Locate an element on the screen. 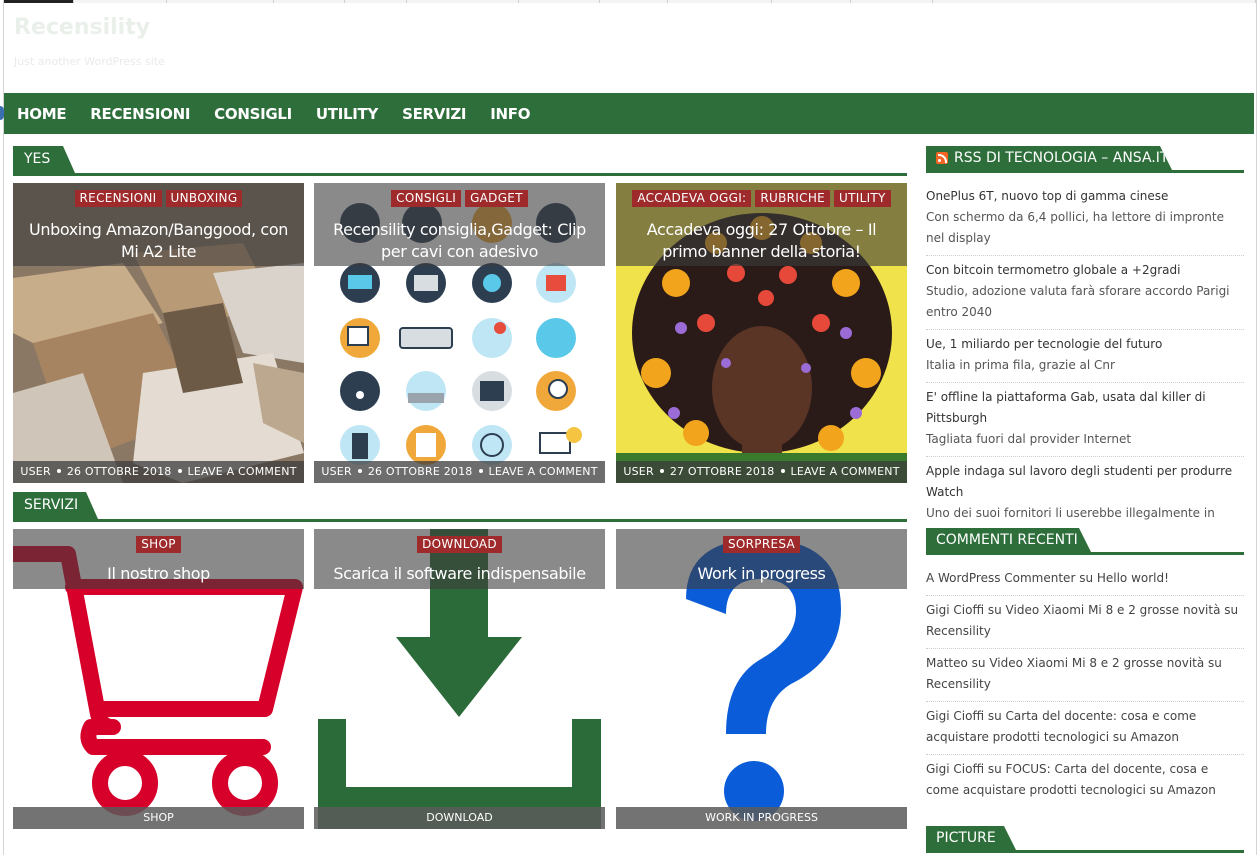 This screenshot has width=1260, height=855. nav-item-consigli: CONSIGLI is located at coordinates (253, 114).